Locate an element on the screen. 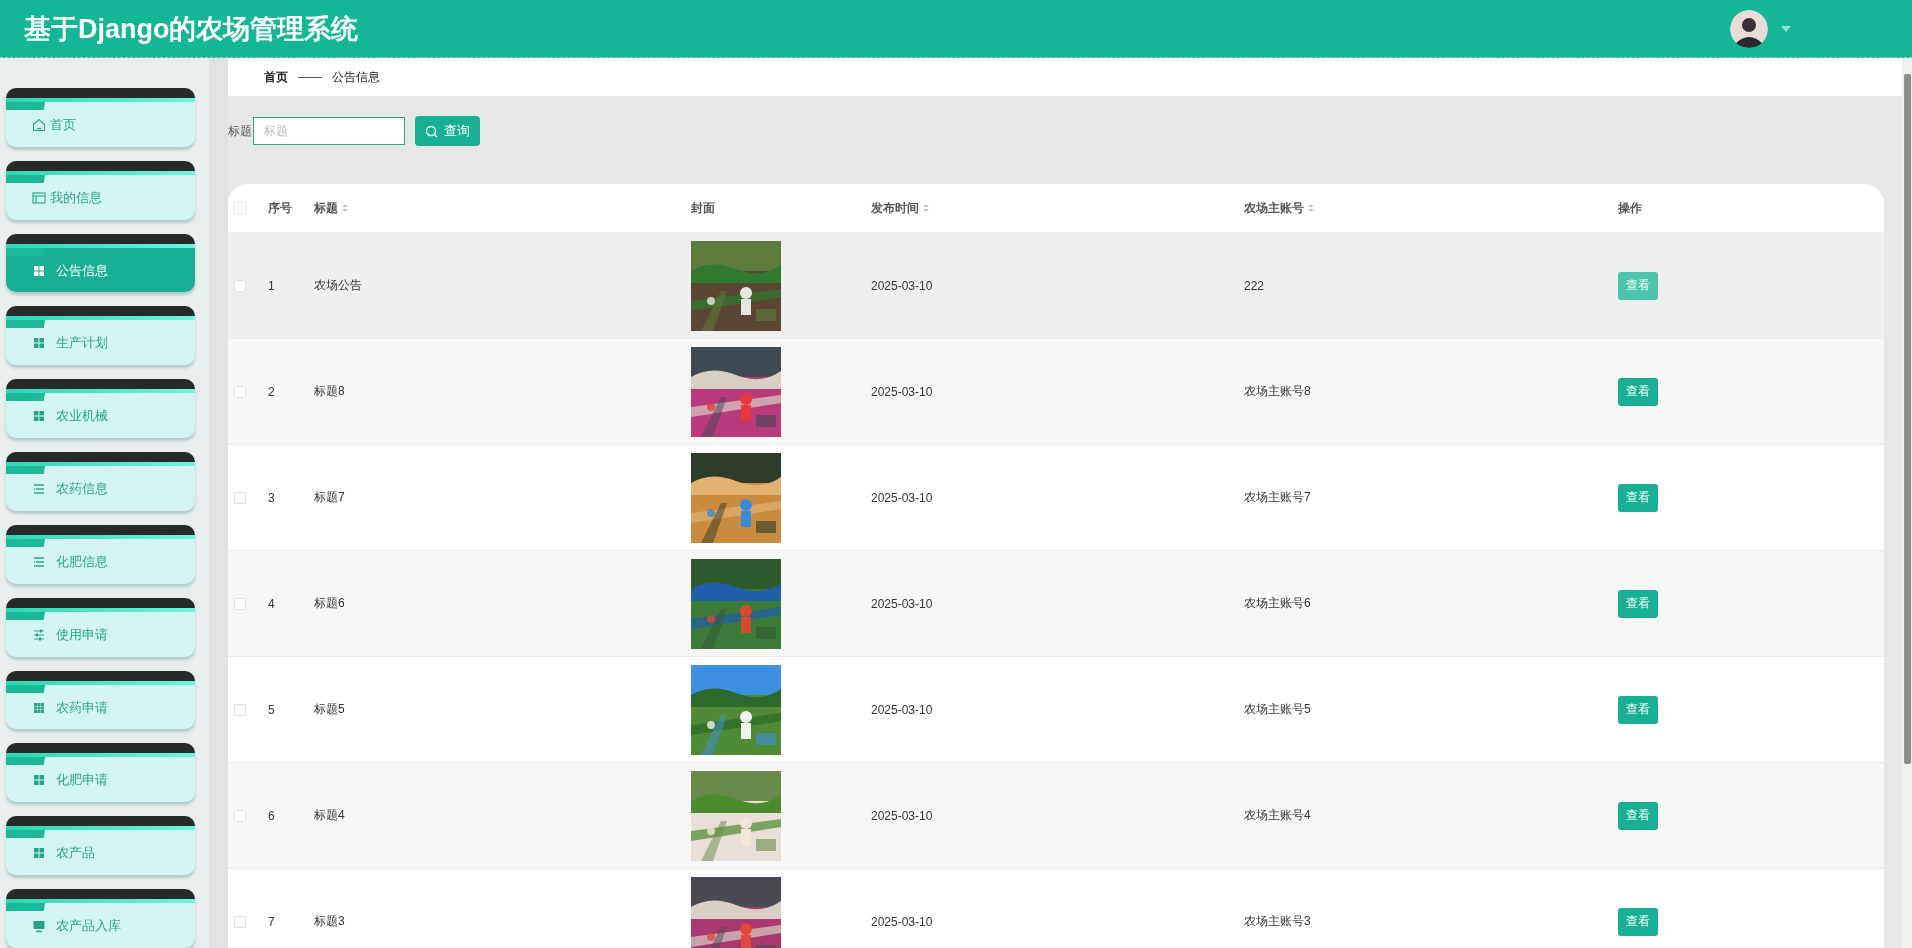 This screenshot has width=1912, height=948. table-cell: 3 is located at coordinates (271, 497).